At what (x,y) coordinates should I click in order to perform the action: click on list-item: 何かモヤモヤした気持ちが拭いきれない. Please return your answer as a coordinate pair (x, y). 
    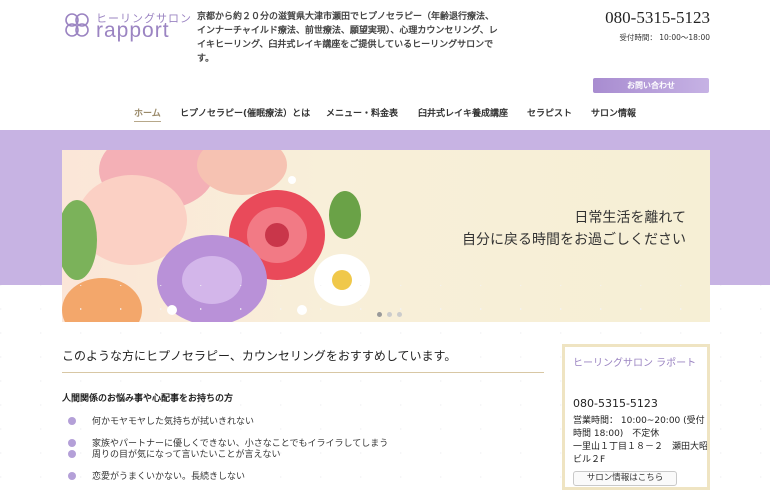
    Looking at the image, I should click on (288, 421).